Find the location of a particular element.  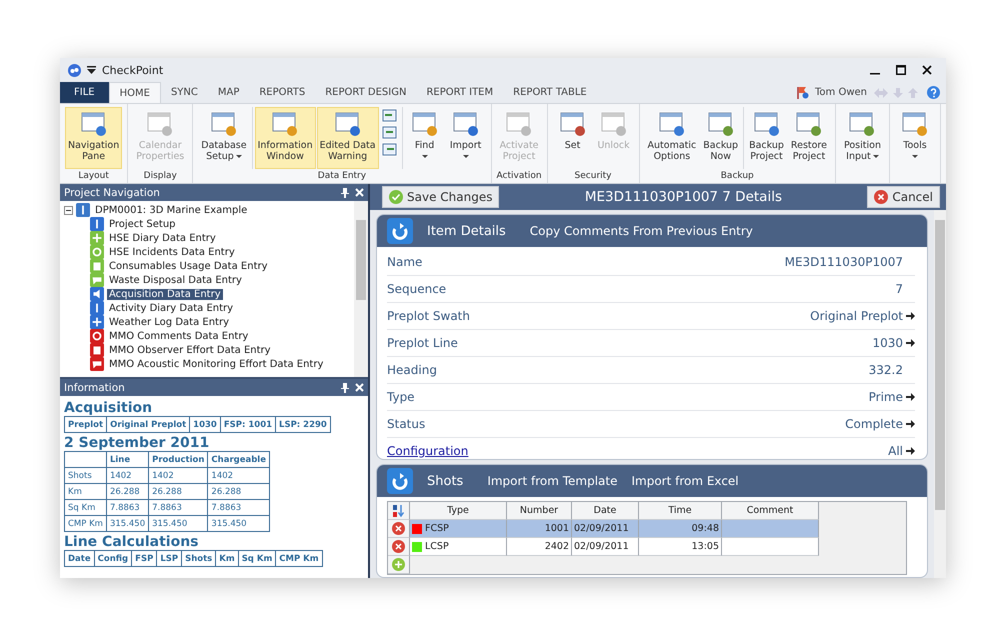

ribbon-button: Restore Project is located at coordinates (809, 138).